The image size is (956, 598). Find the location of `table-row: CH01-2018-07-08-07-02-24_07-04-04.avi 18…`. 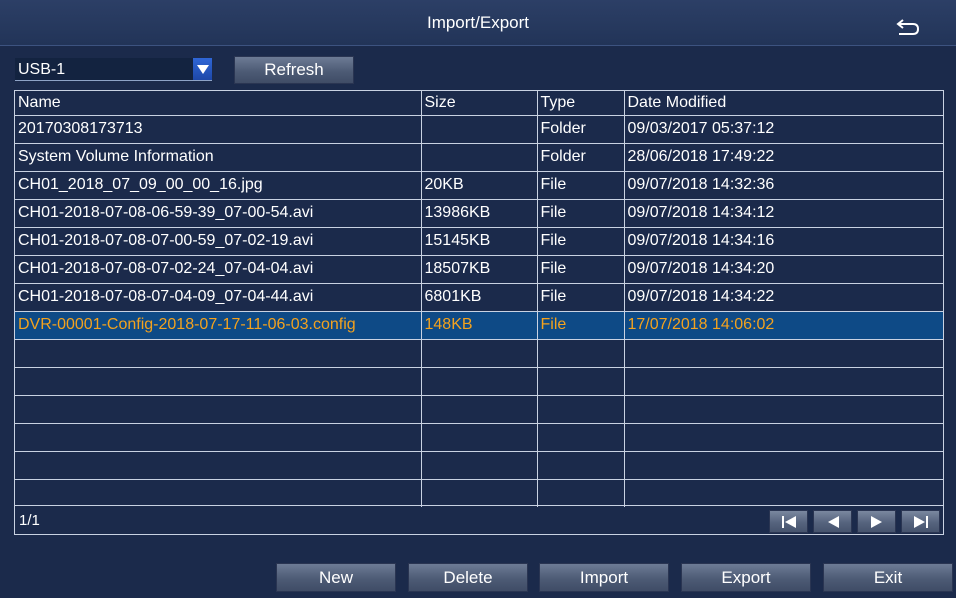

table-row: CH01-2018-07-08-07-02-24_07-04-04.avi 18… is located at coordinates (479, 269).